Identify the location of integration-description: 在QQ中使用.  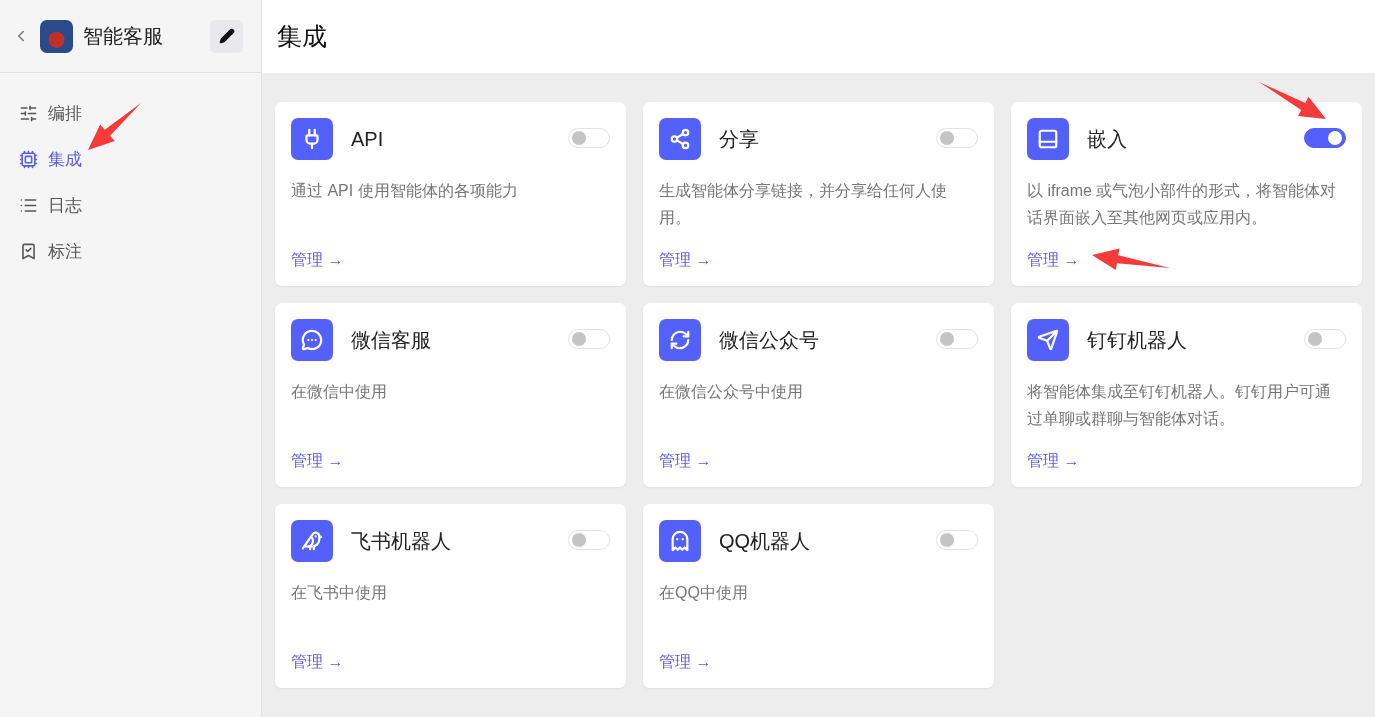
(704, 593).